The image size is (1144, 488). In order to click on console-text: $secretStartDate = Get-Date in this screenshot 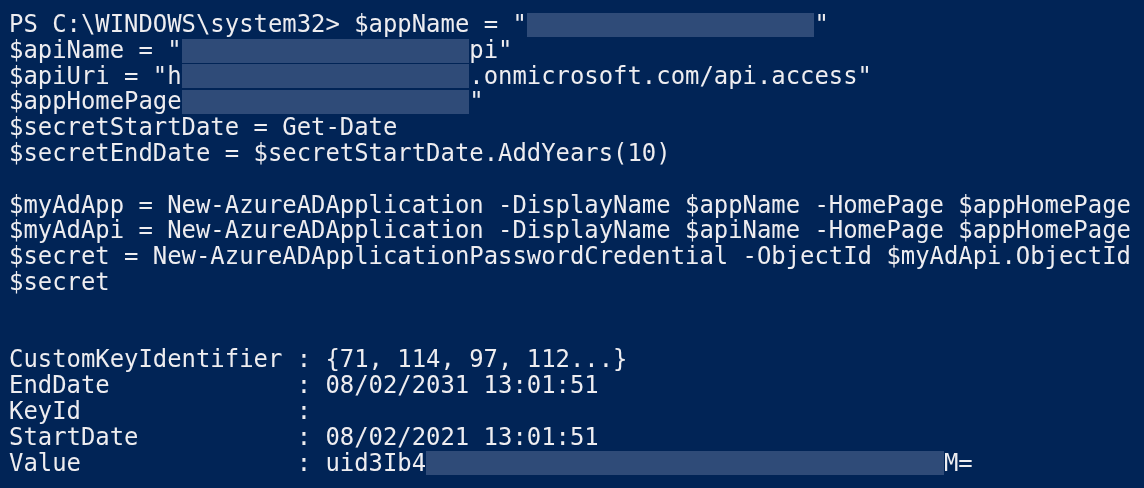, I will do `click(203, 128)`.